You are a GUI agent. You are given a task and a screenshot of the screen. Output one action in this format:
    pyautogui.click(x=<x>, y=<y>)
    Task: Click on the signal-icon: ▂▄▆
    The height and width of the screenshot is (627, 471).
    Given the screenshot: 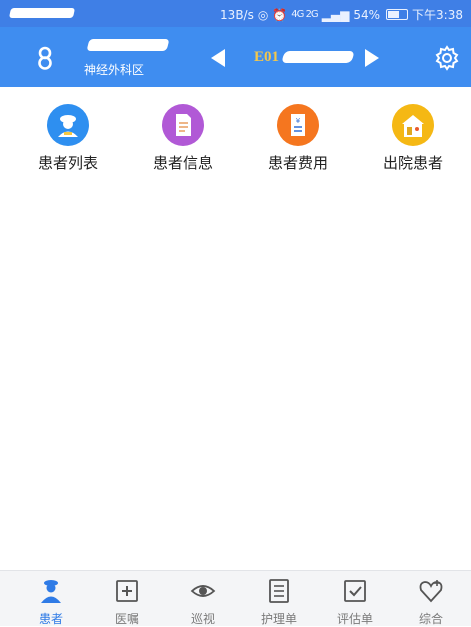 What is the action you would take?
    pyautogui.click(x=335, y=14)
    